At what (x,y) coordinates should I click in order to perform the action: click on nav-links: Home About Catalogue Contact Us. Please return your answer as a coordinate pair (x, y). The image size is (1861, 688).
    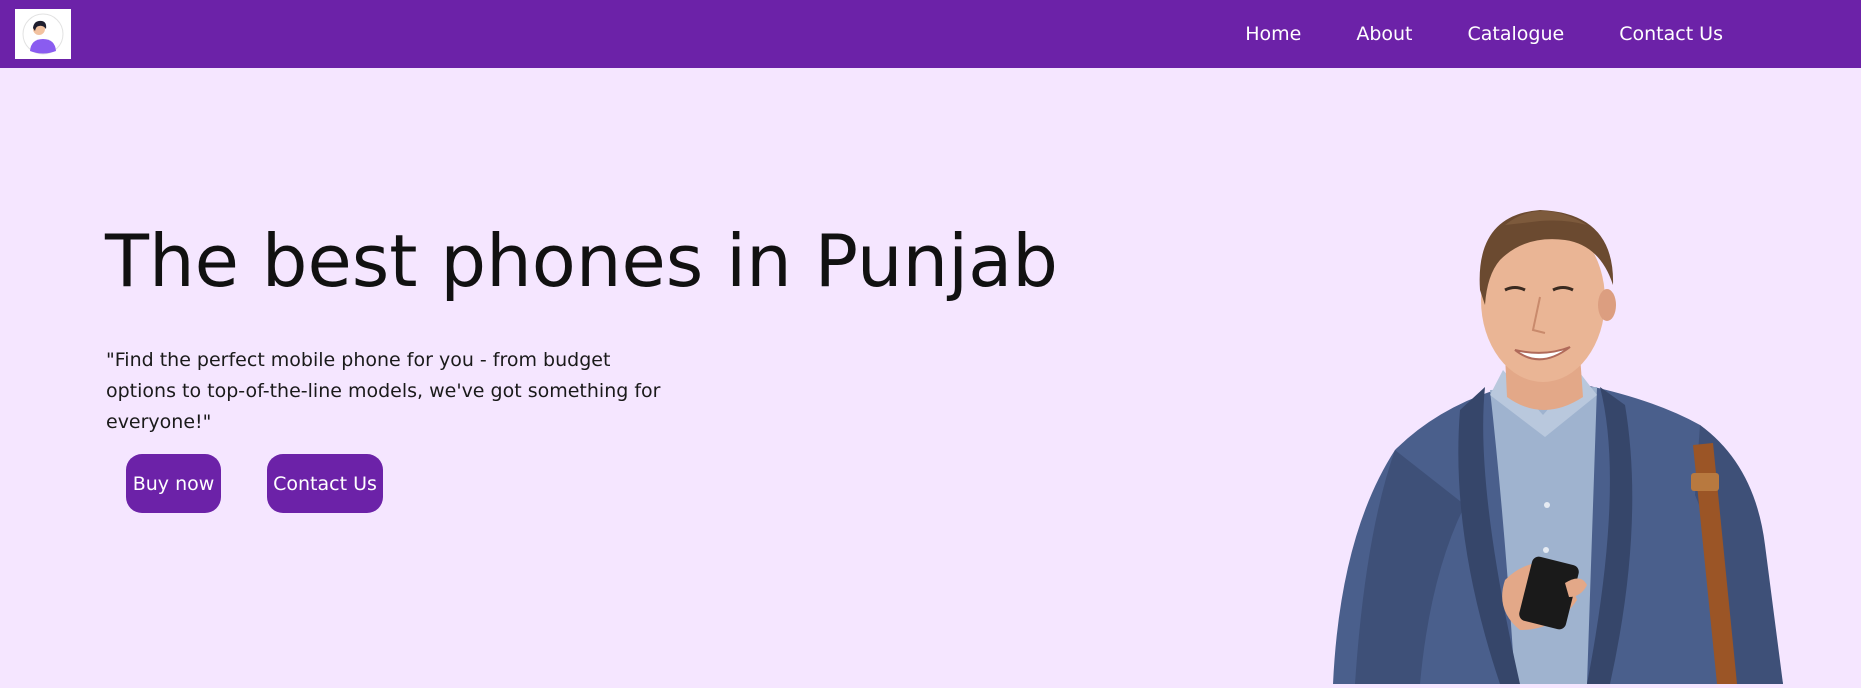
    Looking at the image, I should click on (1484, 34).